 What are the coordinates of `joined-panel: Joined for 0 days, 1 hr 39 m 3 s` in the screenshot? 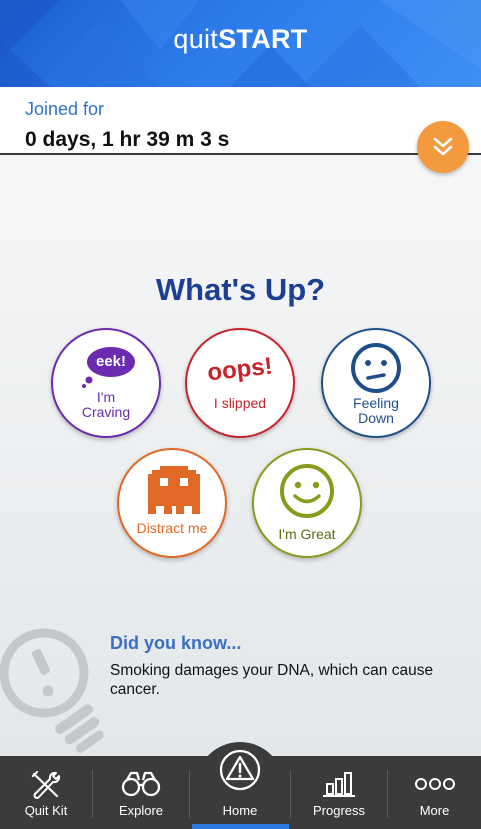 It's located at (240, 121).